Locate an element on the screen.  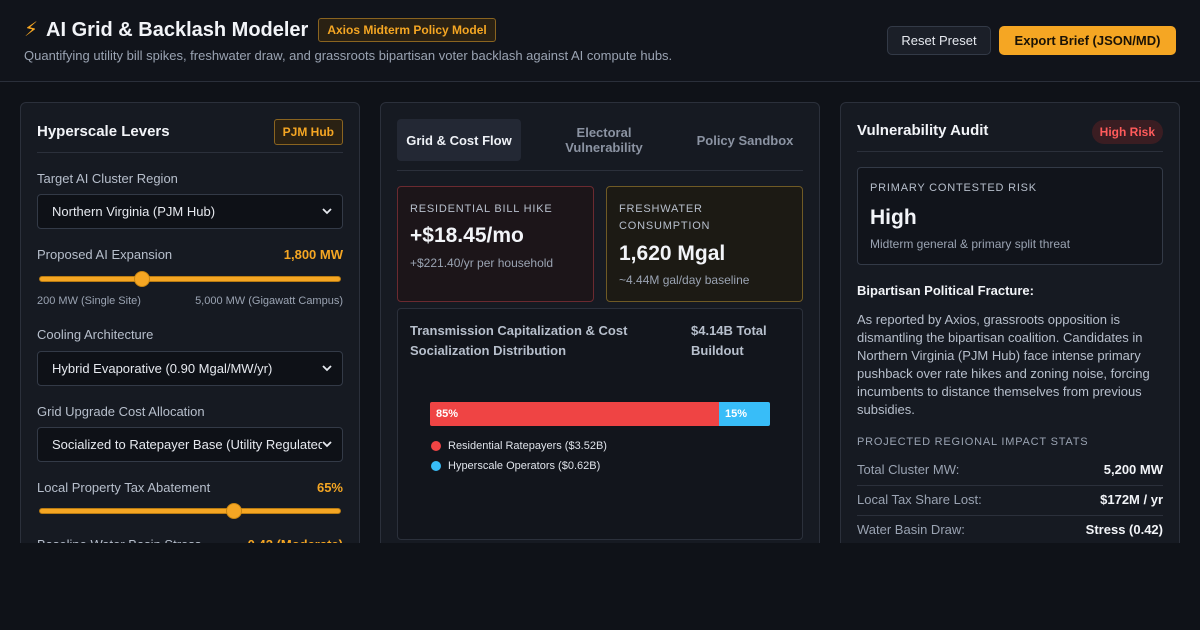
stat-key: Local Tax Share Lost: is located at coordinates (919, 499).